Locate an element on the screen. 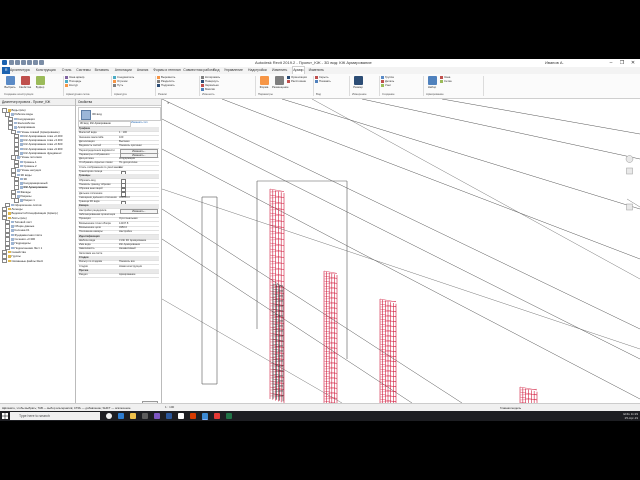  ribbon-large-button: Размещение is located at coordinates (280, 82).